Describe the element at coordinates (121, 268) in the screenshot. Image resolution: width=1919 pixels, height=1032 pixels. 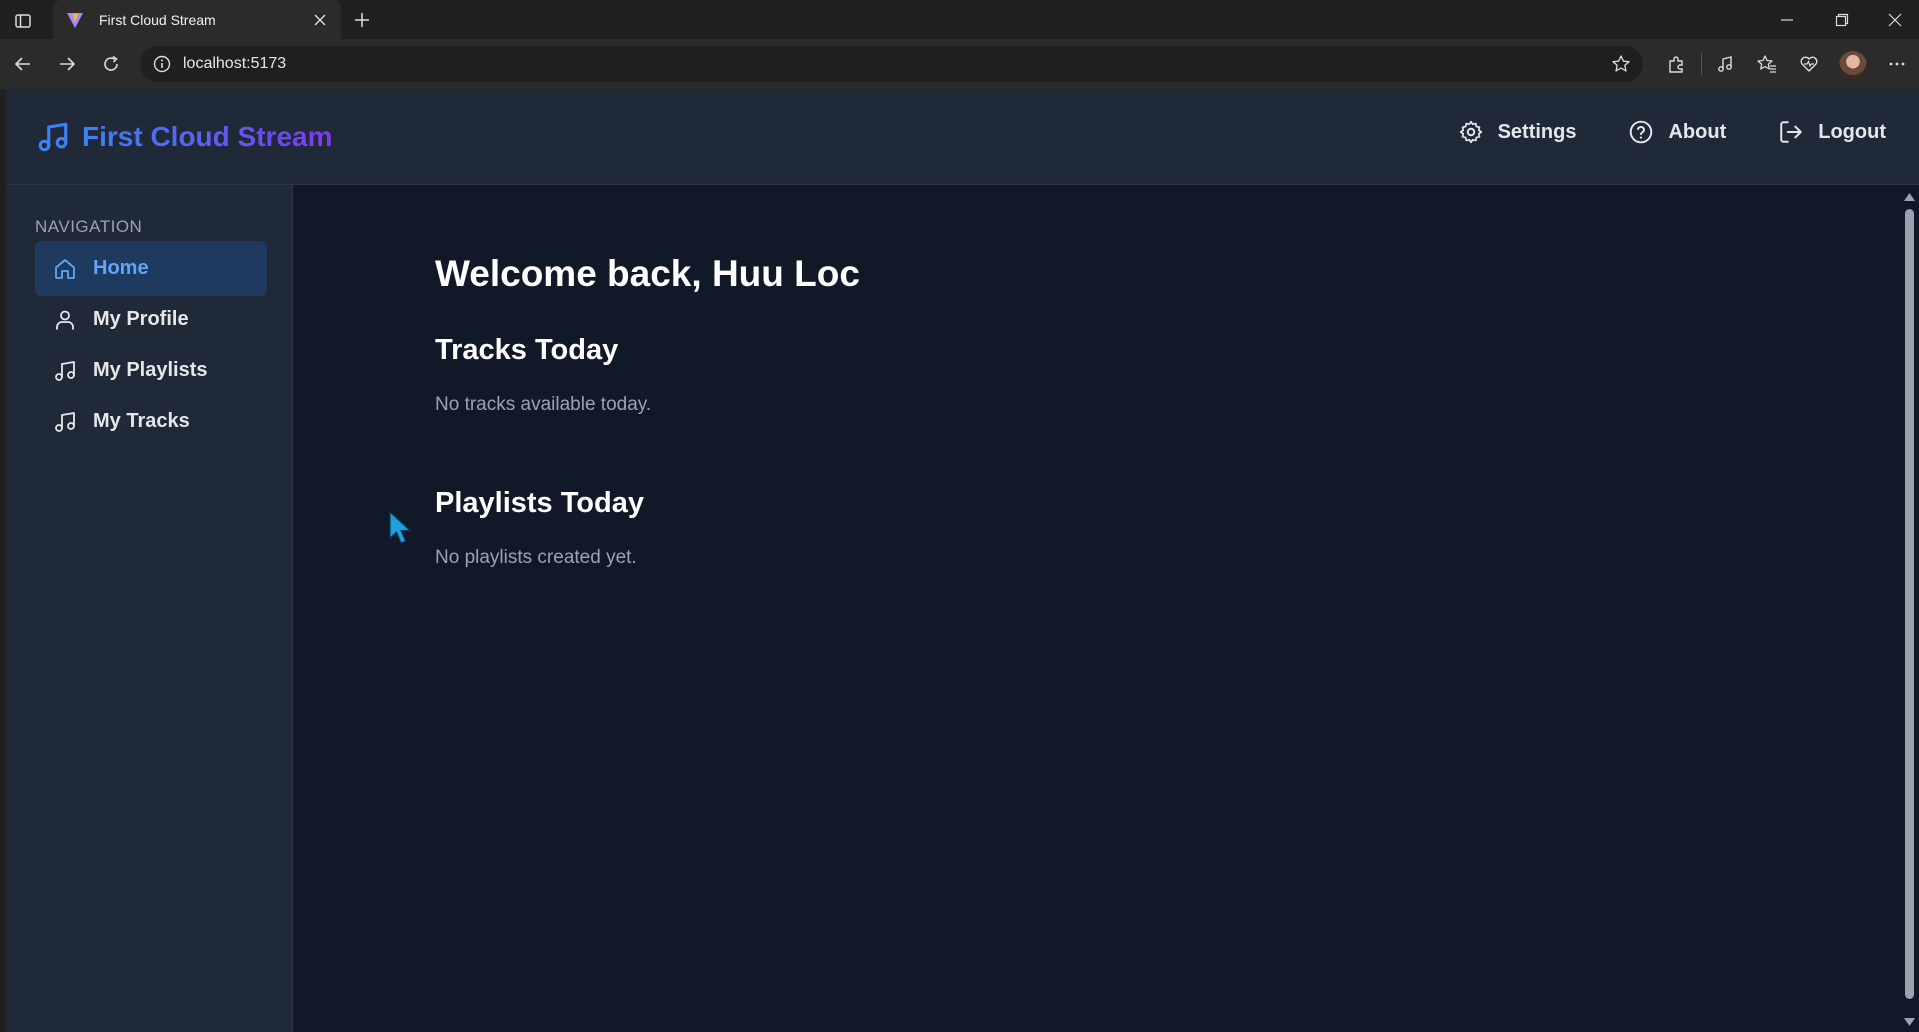
I see `sidebar-item-label: Home` at that location.